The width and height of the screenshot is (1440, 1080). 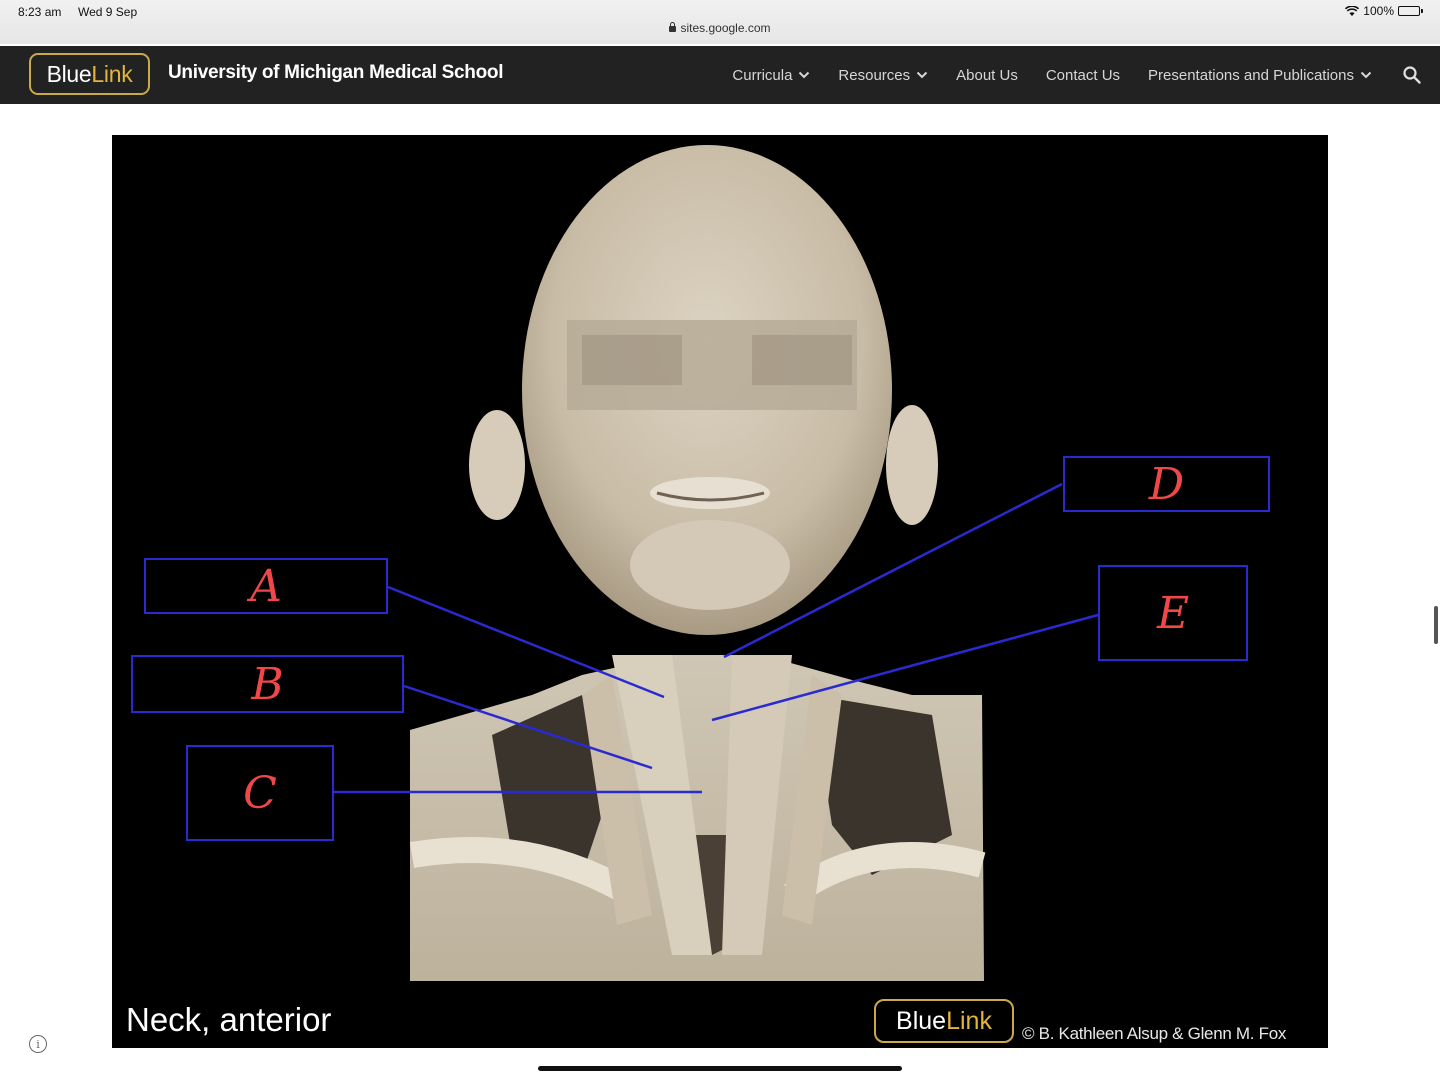 What do you see at coordinates (771, 75) in the screenshot?
I see `nav-item-curricula: Curricula` at bounding box center [771, 75].